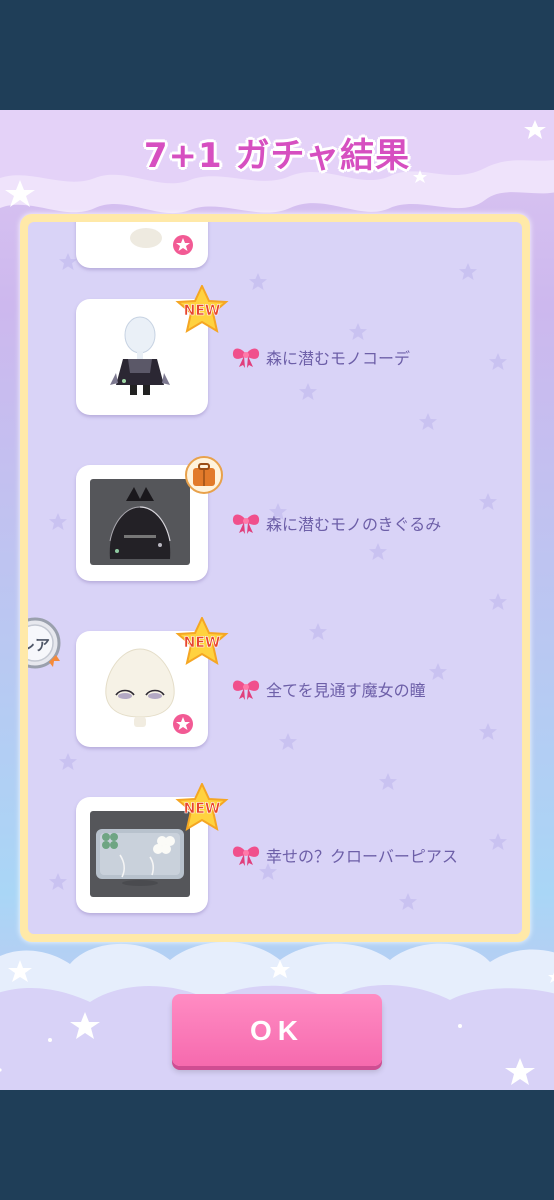 This screenshot has height=1200, width=554. I want to click on item-name: 幸せの？クローバーピアス, so click(362, 856).